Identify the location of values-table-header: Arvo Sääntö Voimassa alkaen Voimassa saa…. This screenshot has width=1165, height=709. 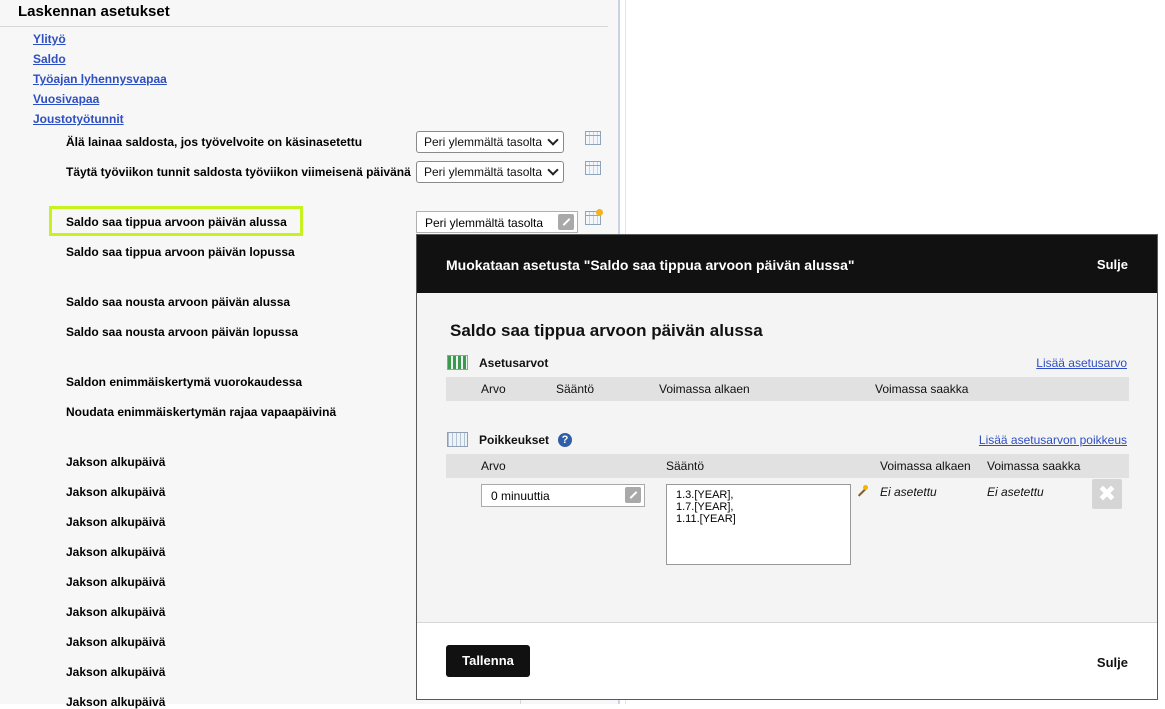
(787, 389).